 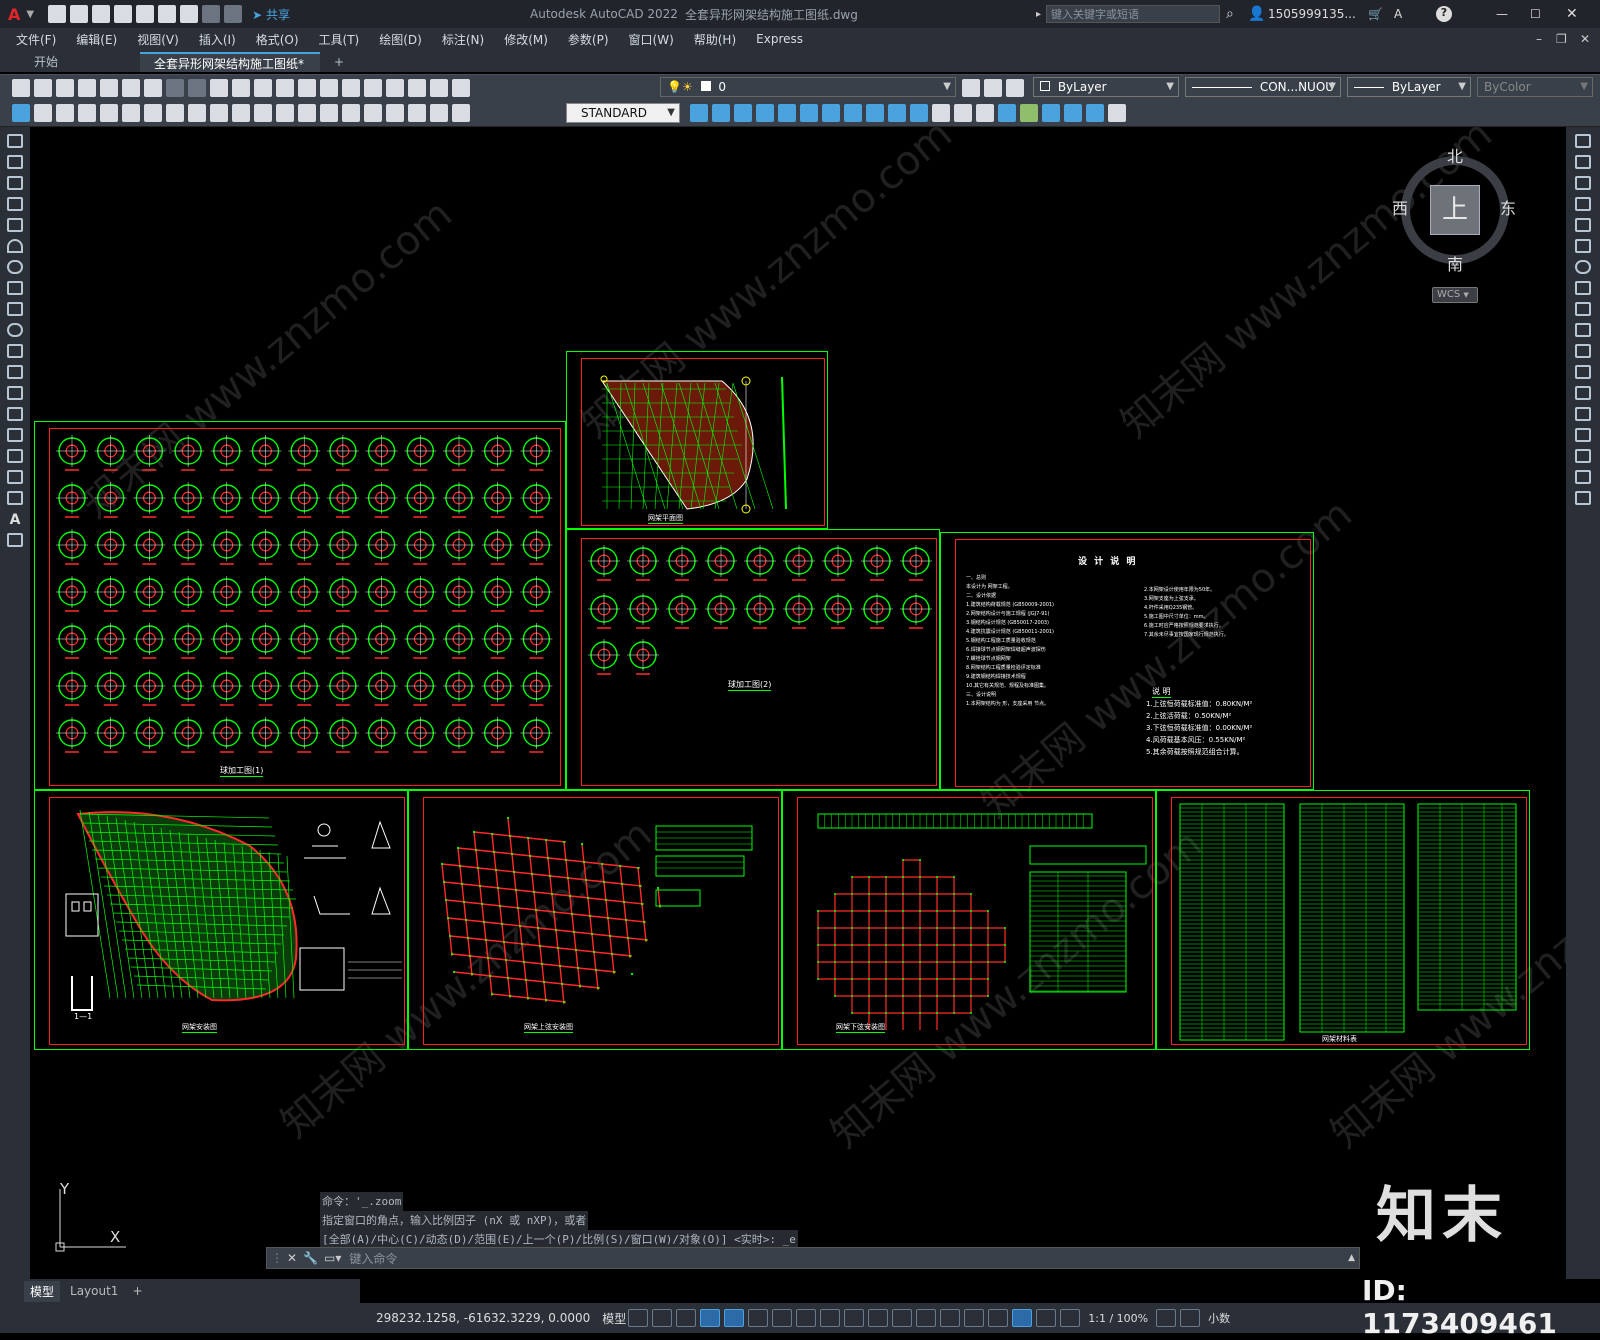 I want to click on sheet-upper-chord: 网架上弦安装图, so click(x=595, y=920).